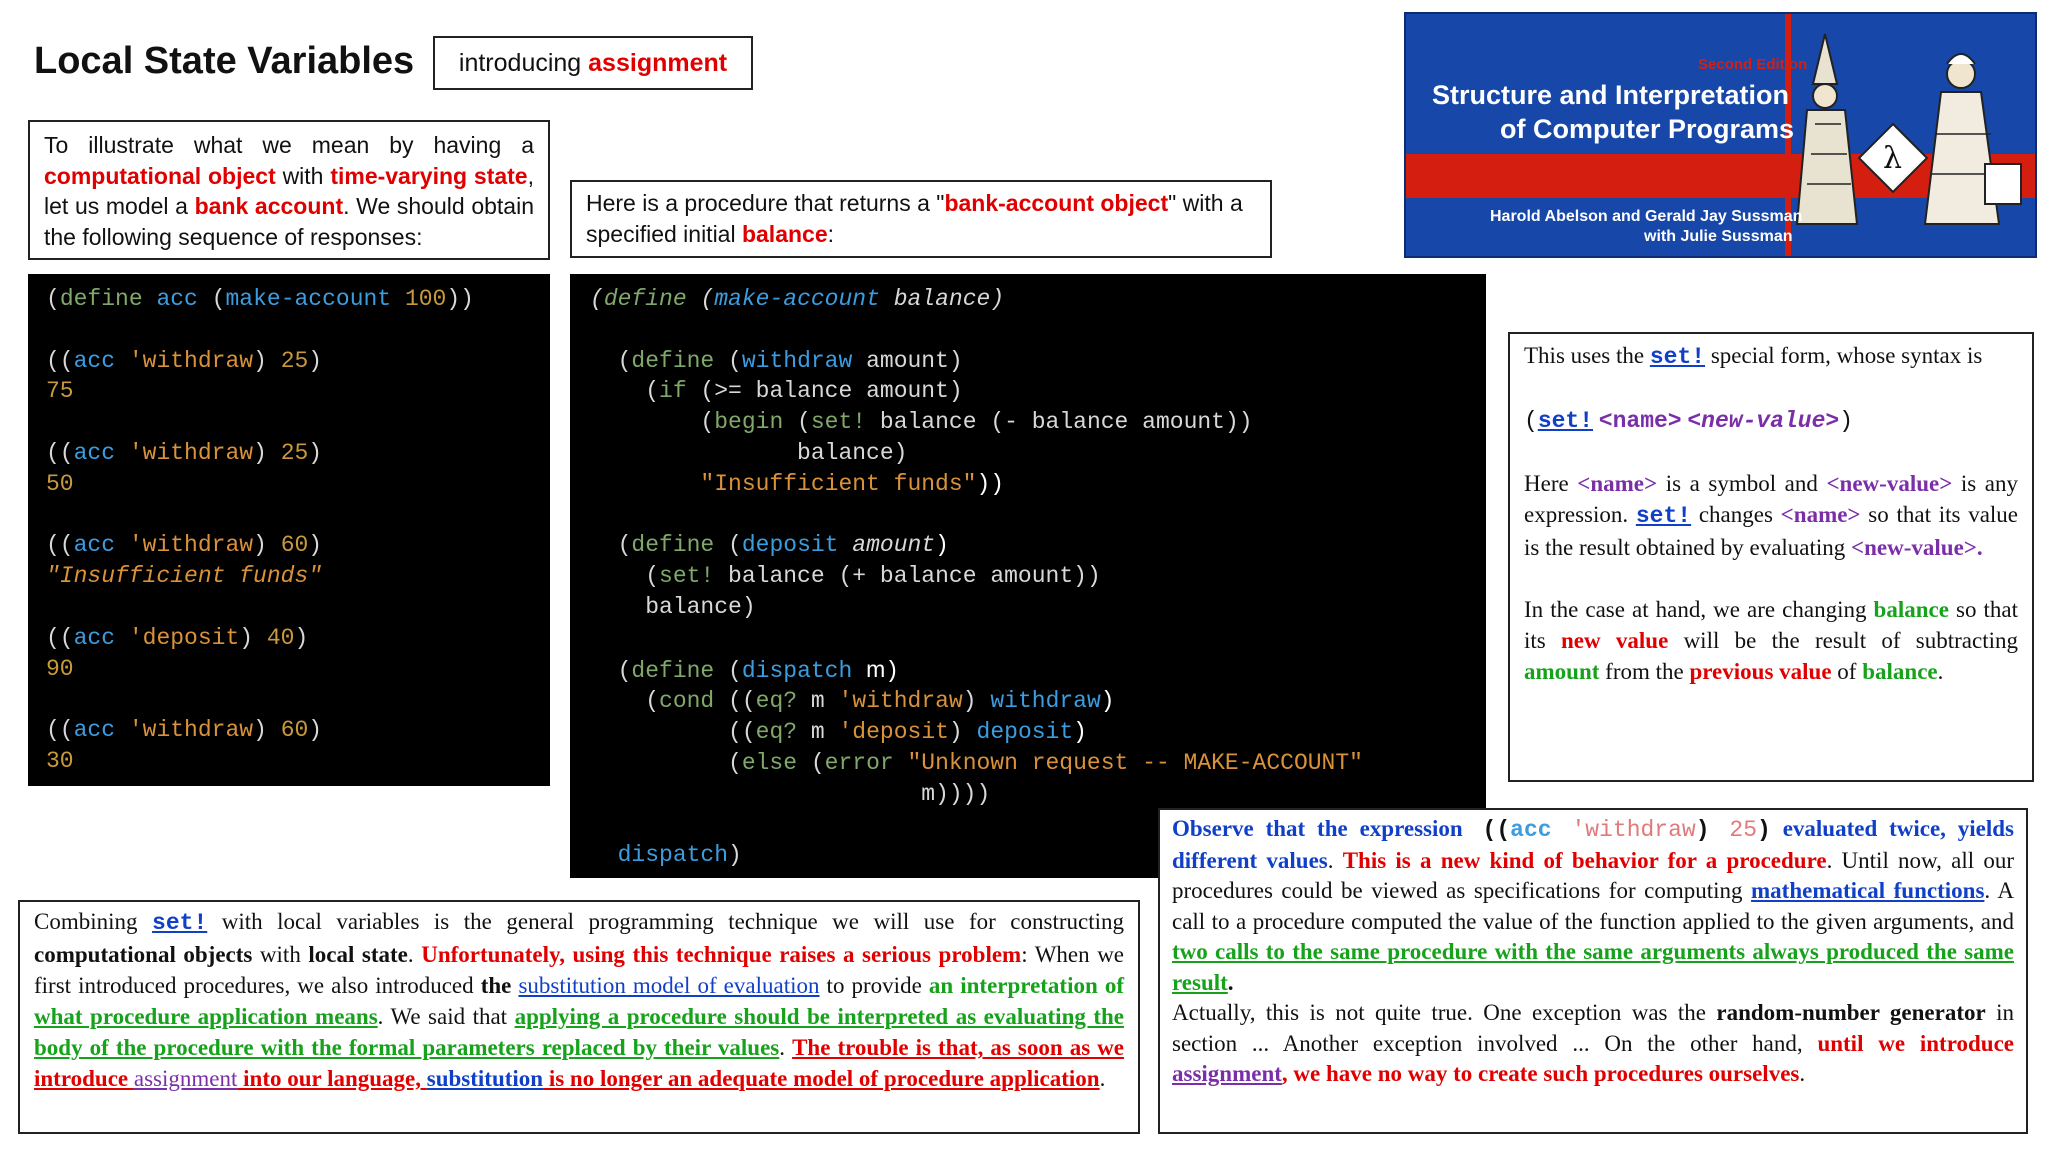 The image size is (2048, 1152). What do you see at coordinates (1753, 64) in the screenshot?
I see `cover-edition: Second Edition` at bounding box center [1753, 64].